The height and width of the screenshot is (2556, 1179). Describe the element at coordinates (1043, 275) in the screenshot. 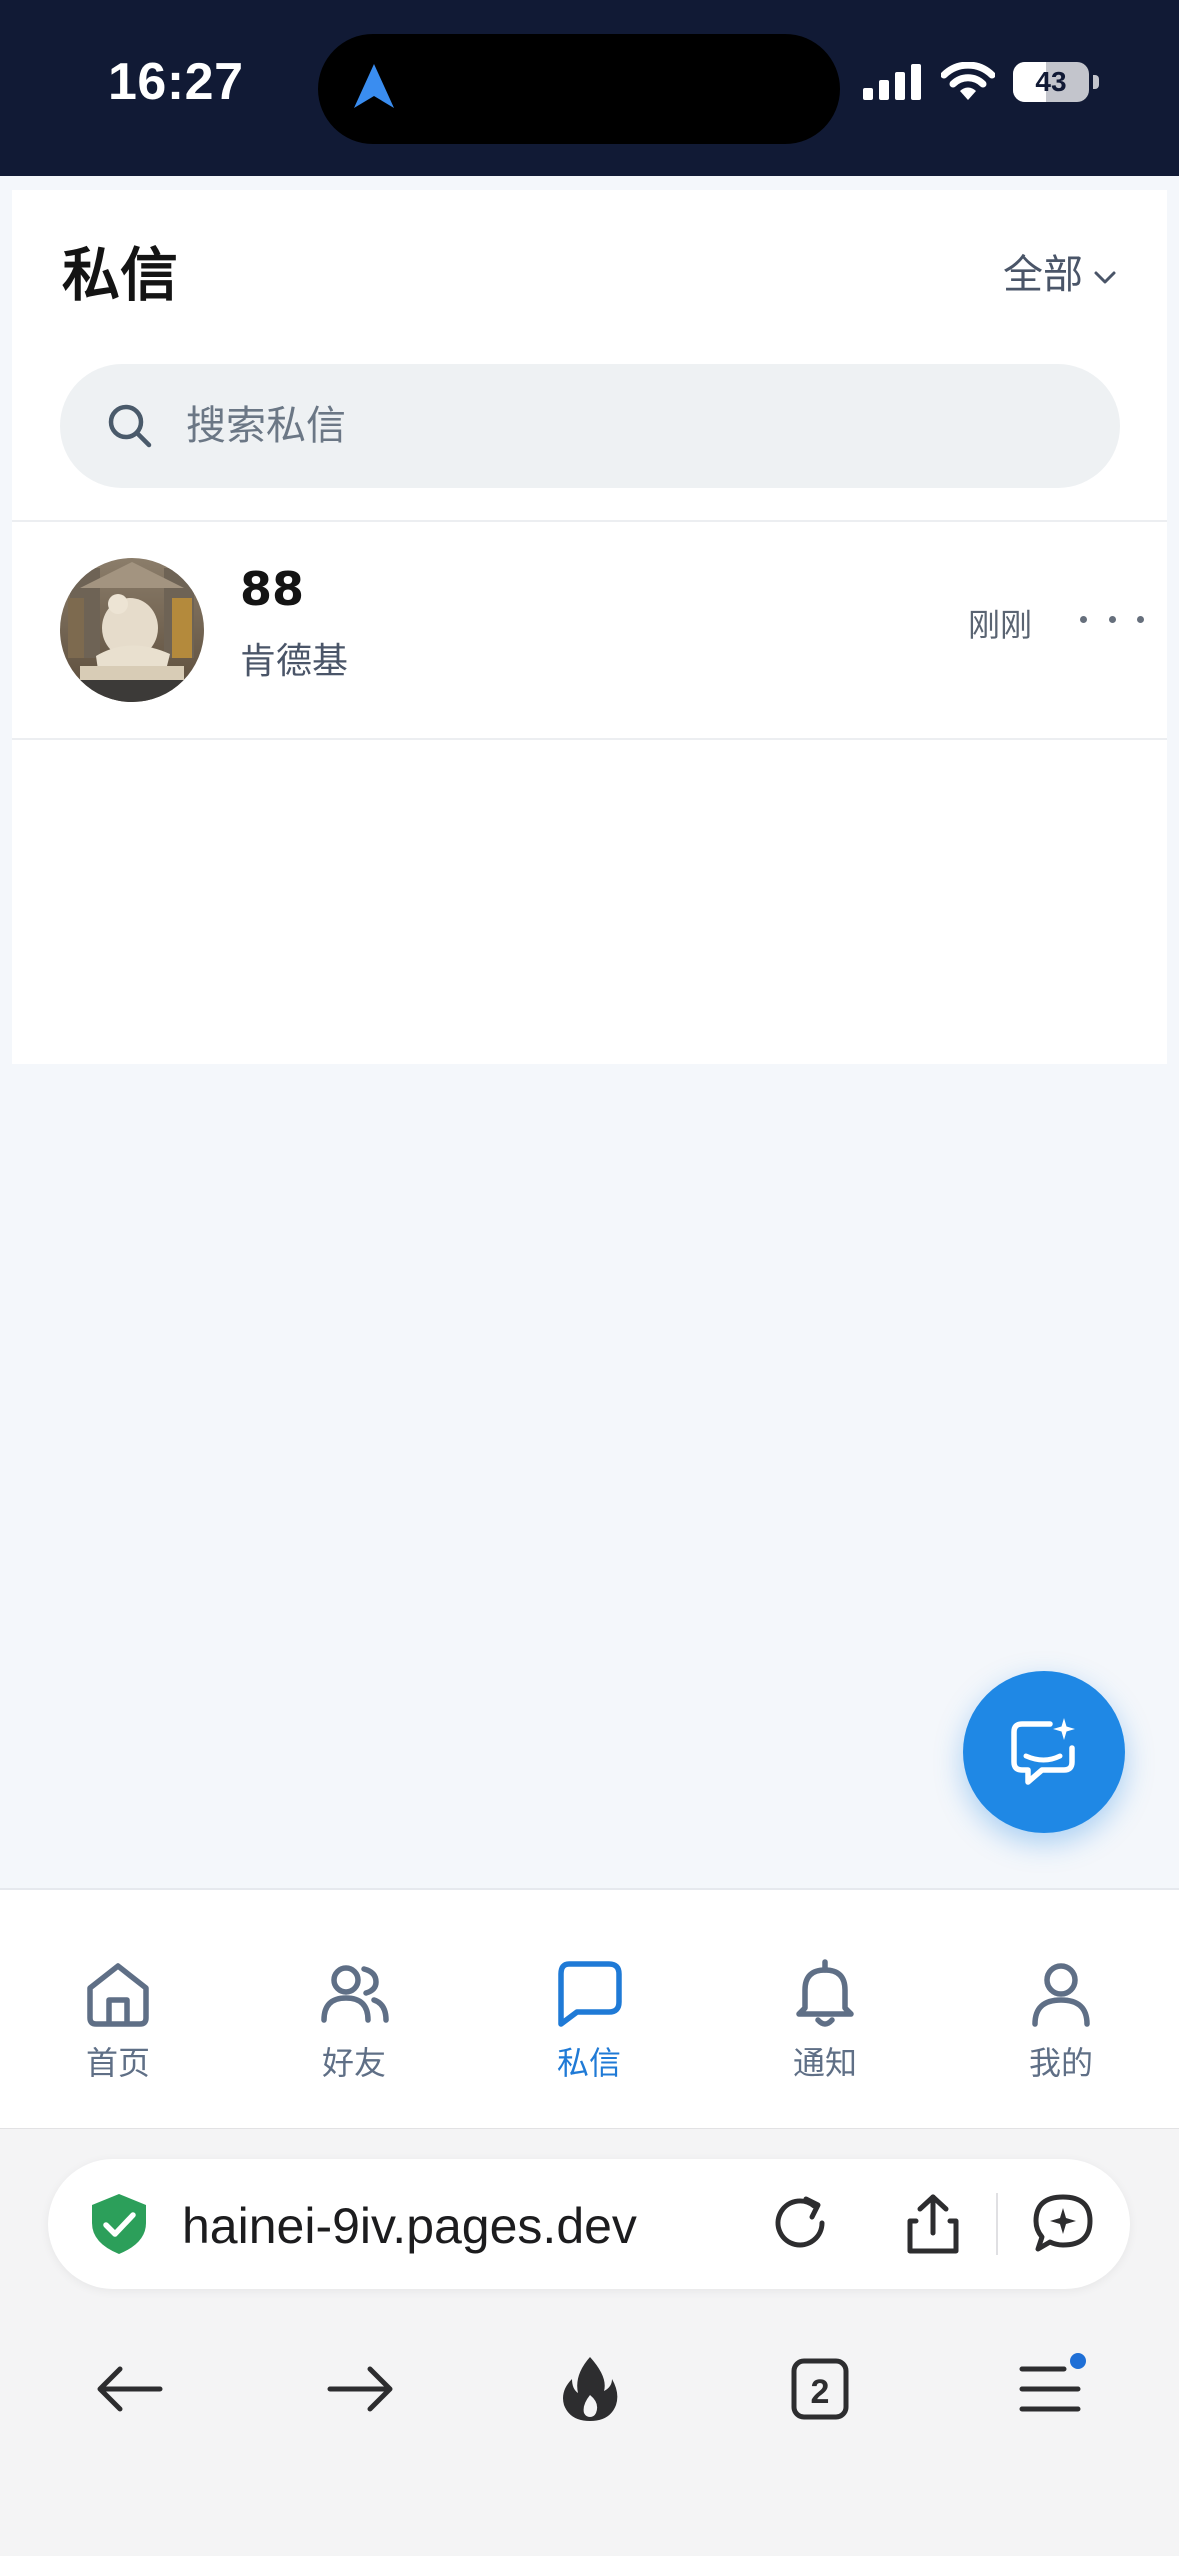

I see `filter-label: 全部` at that location.